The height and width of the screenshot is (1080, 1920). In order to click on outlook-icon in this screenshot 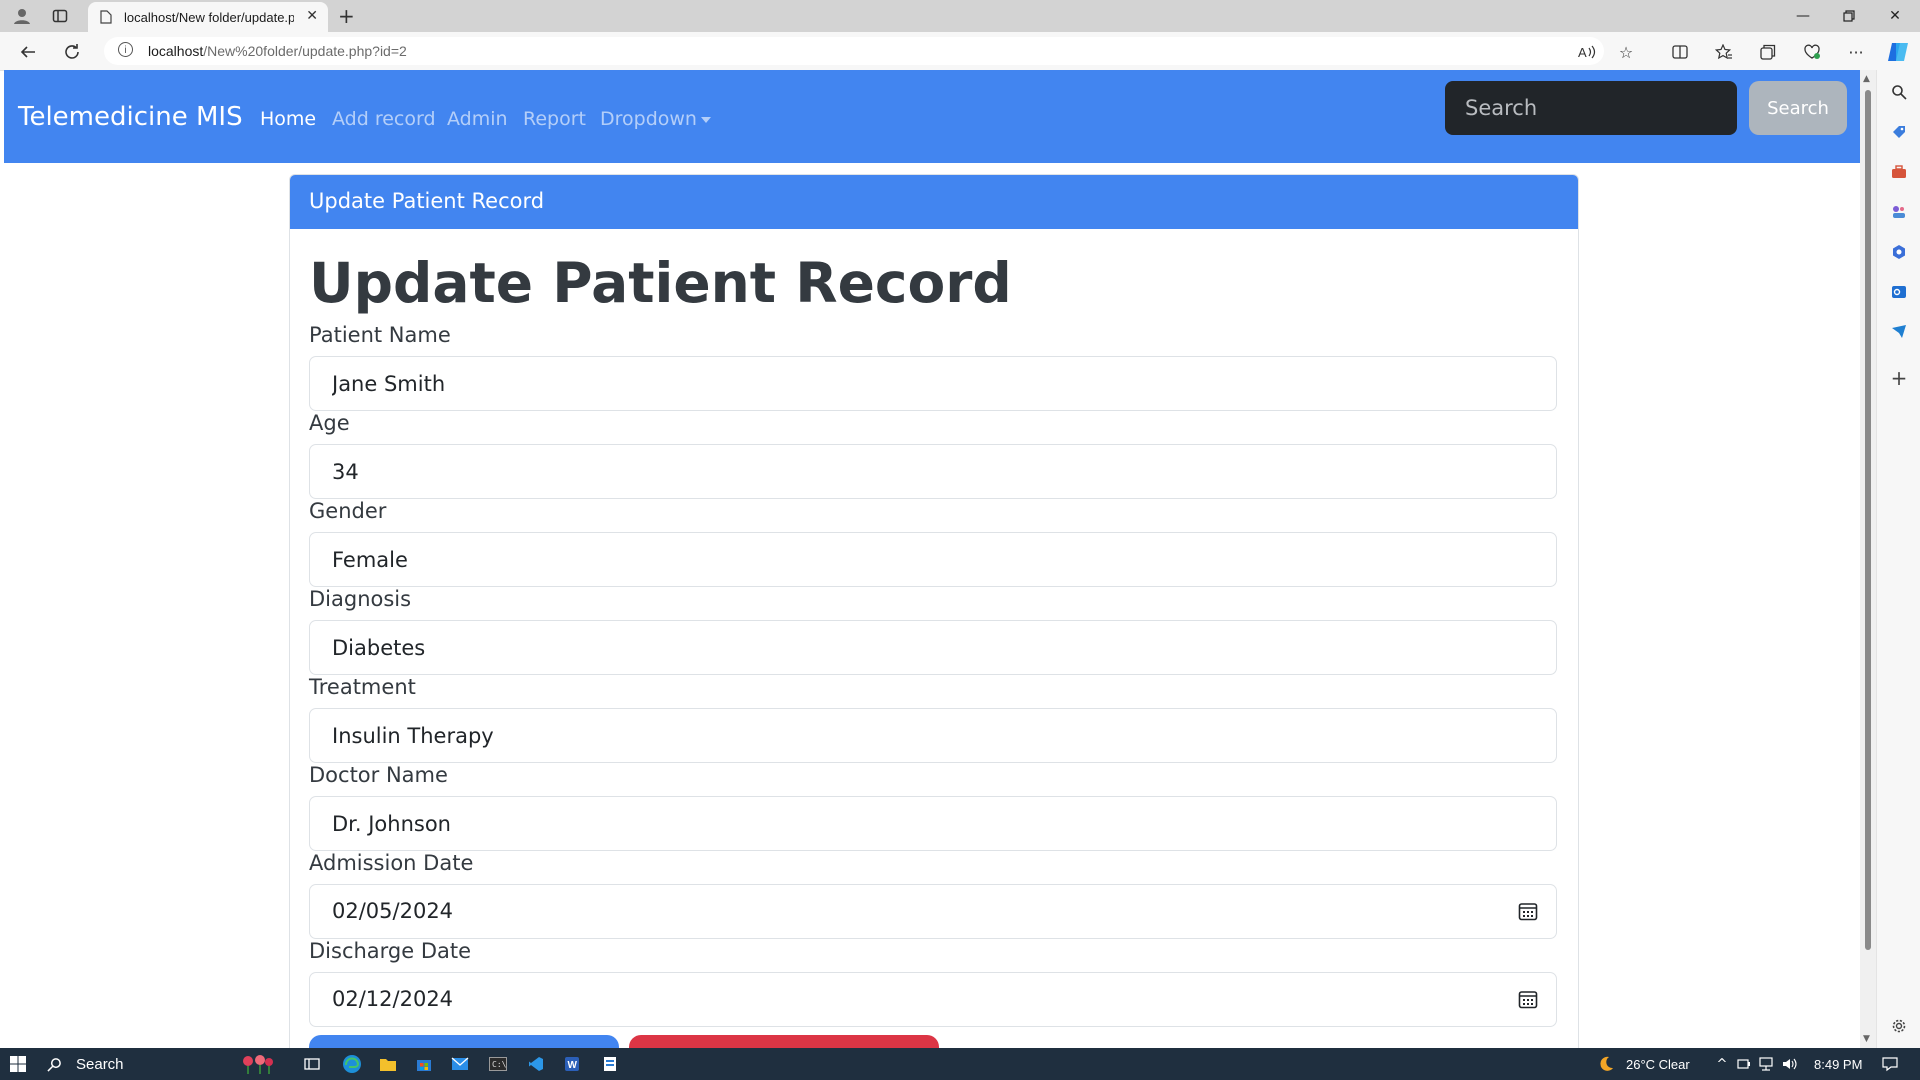, I will do `click(1899, 292)`.